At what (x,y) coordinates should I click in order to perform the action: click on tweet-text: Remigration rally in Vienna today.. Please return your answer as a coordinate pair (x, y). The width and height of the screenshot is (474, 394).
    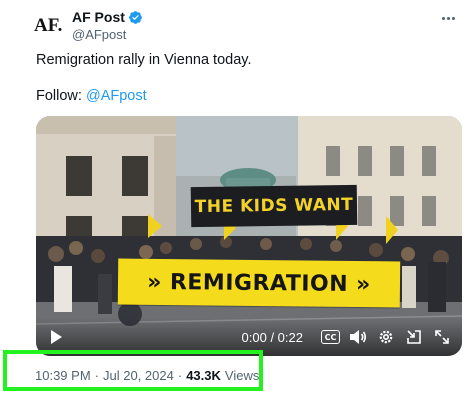
    Looking at the image, I should click on (144, 60).